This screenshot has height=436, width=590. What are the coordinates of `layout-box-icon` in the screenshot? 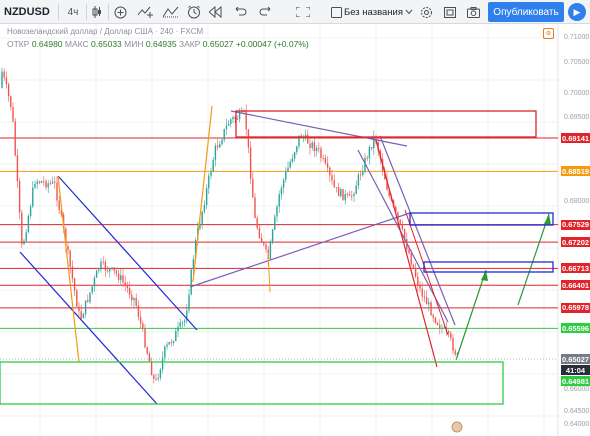 It's located at (336, 12).